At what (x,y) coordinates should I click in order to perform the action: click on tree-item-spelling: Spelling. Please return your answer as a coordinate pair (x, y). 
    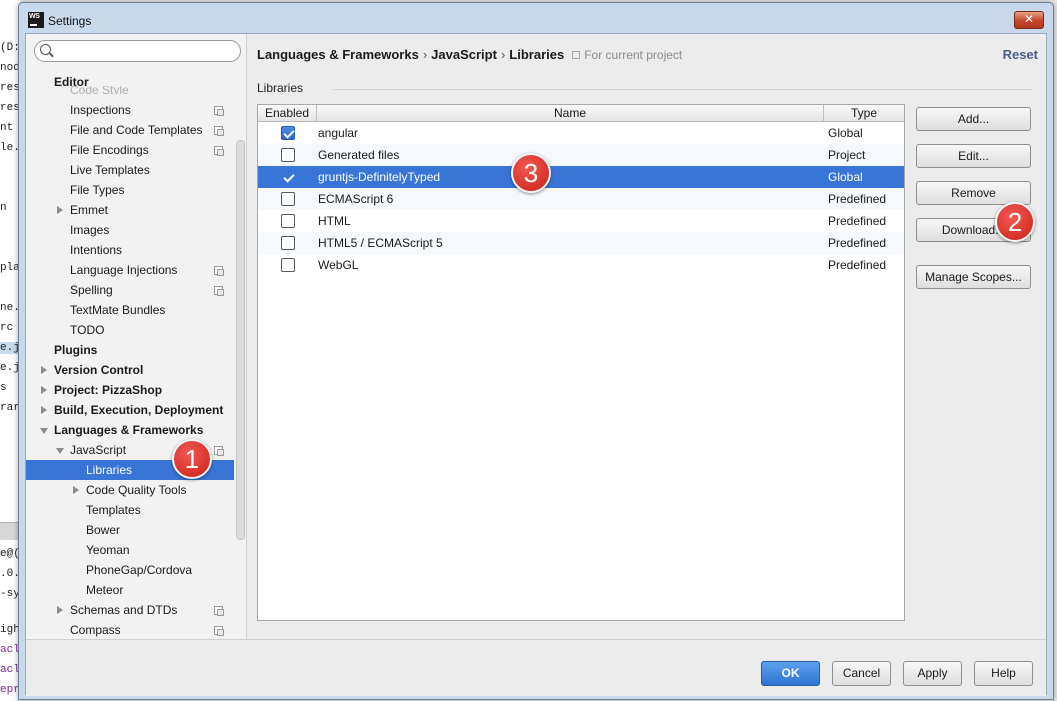
    Looking at the image, I should click on (91, 290).